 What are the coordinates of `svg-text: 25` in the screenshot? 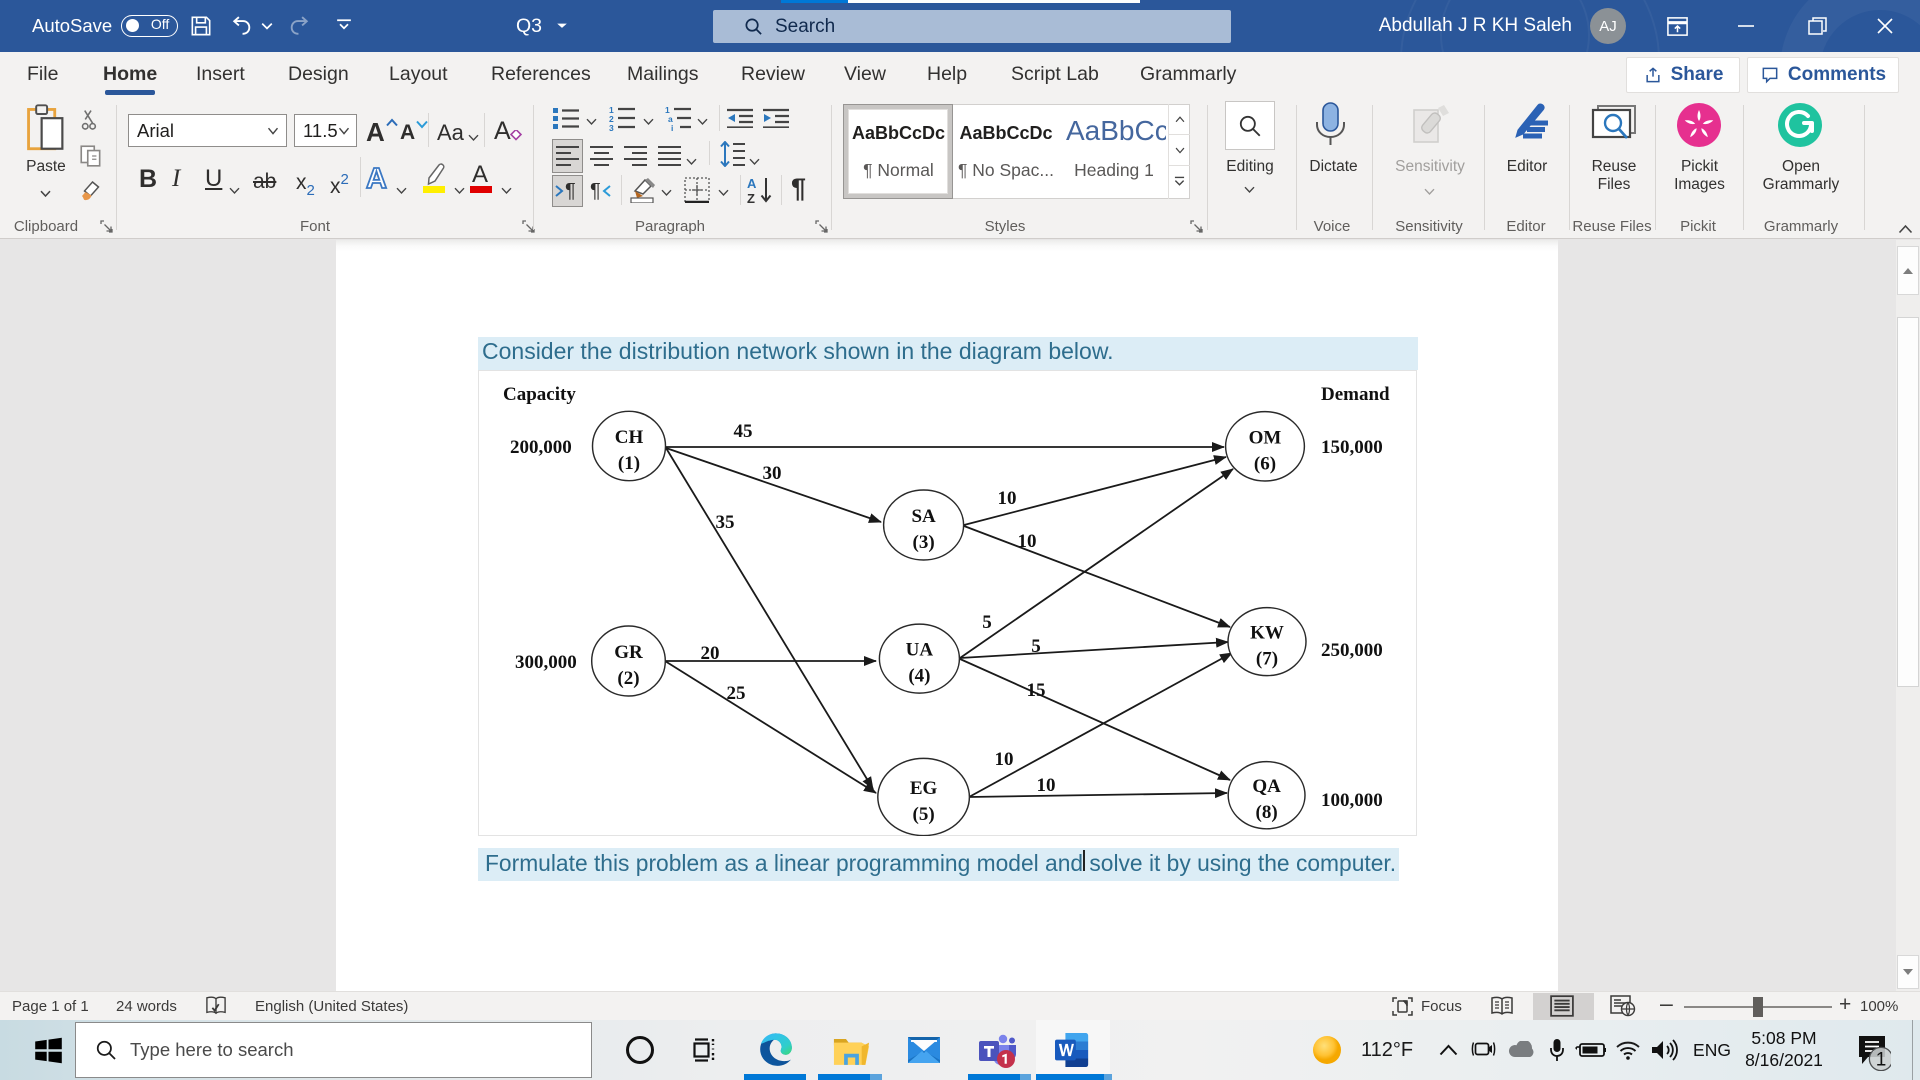 It's located at (736, 693).